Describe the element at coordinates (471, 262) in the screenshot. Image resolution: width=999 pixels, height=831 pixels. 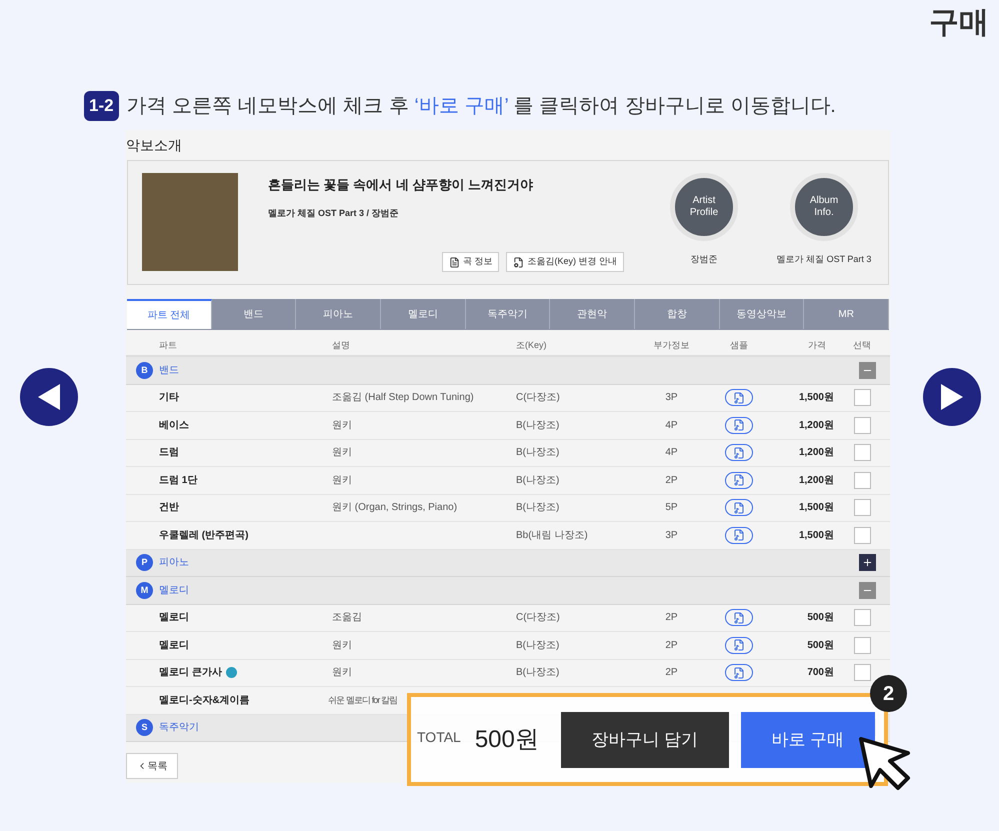
I see `song-info-button: 곡 정보` at that location.